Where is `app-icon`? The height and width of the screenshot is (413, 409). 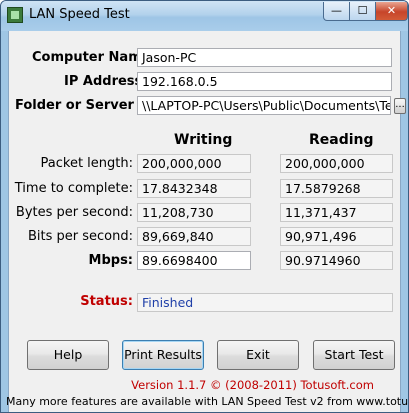
app-icon is located at coordinates (15, 15).